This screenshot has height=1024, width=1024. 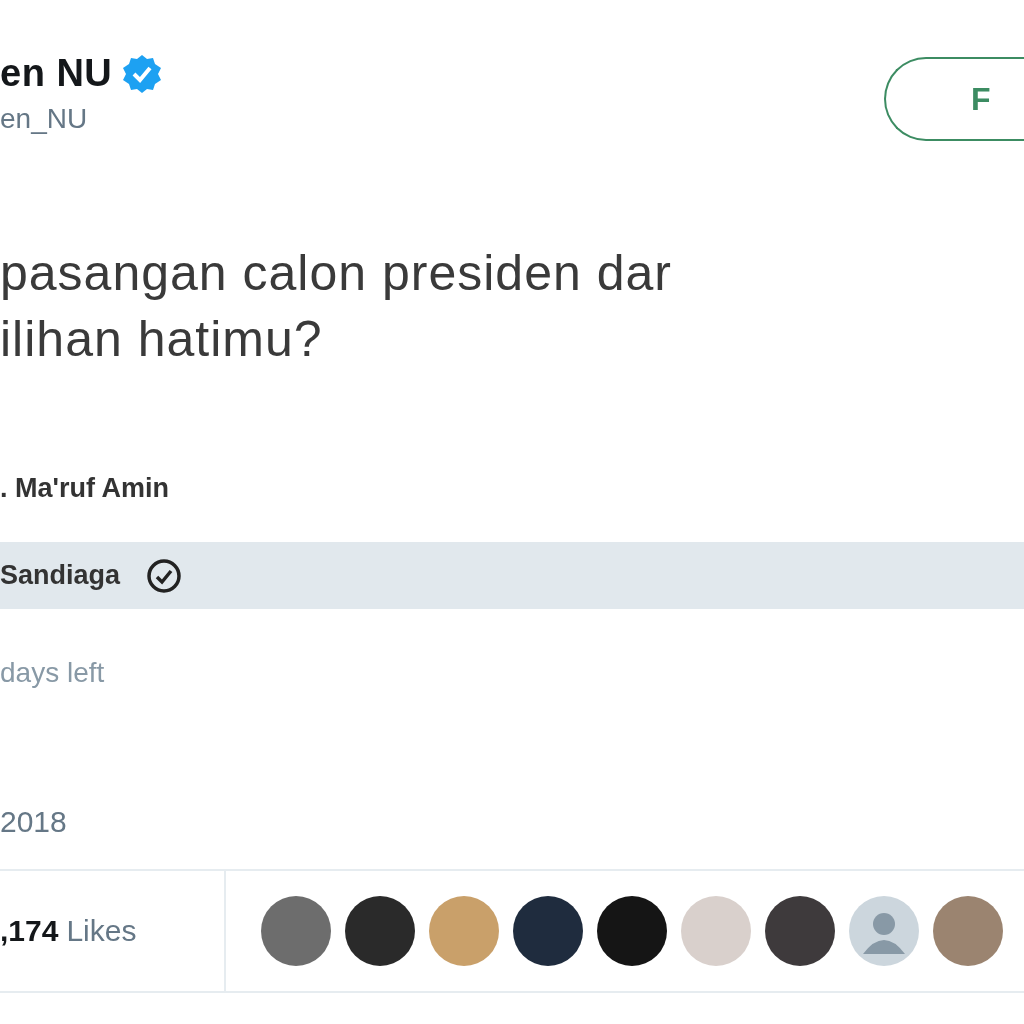 What do you see at coordinates (162, 339) in the screenshot?
I see `tweet-text: ilihan hatimu?` at bounding box center [162, 339].